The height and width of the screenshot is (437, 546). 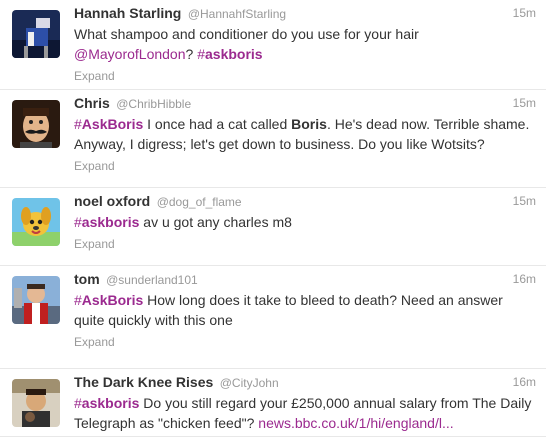 What do you see at coordinates (152, 280) in the screenshot?
I see `author-handle: @sunderland101` at bounding box center [152, 280].